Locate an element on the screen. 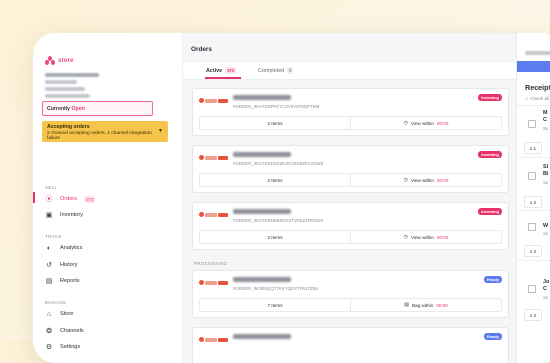 This screenshot has height=363, width=550. tab-underline is located at coordinates (223, 78).